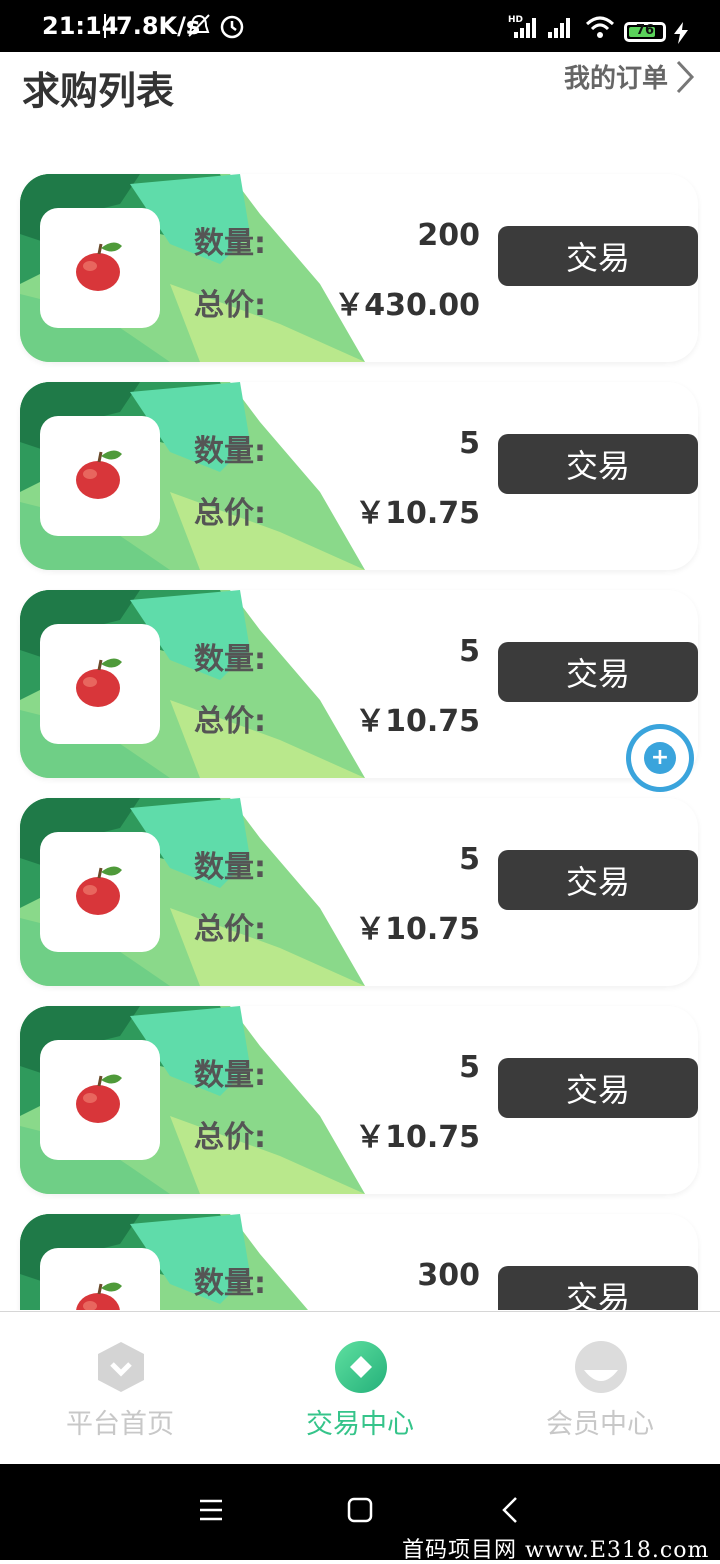 This screenshot has width=720, height=1564. What do you see at coordinates (615, 79) in the screenshot?
I see `my-orders-label: 我的订单` at bounding box center [615, 79].